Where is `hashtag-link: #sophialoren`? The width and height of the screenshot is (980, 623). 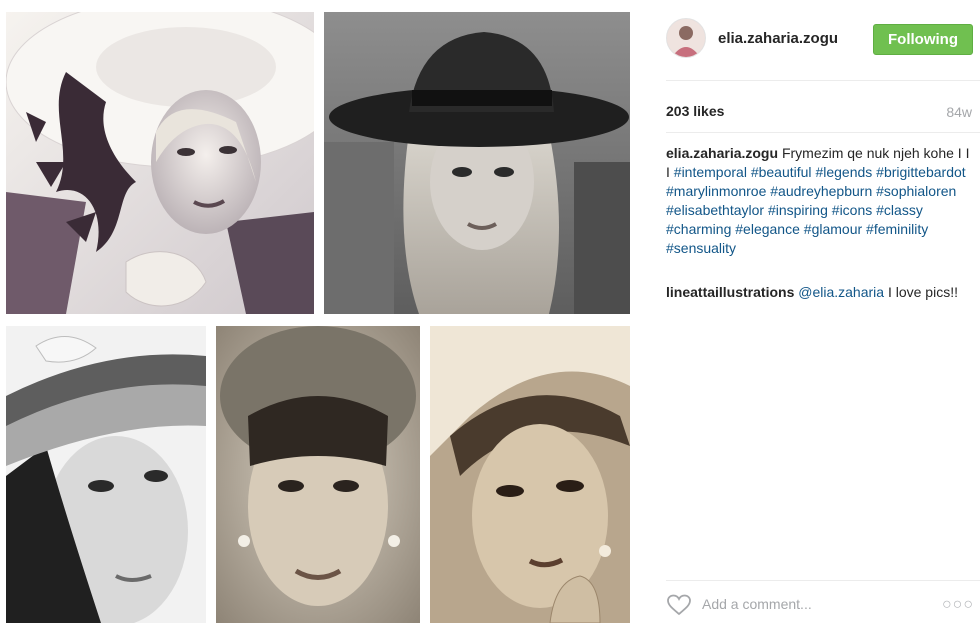 hashtag-link: #sophialoren is located at coordinates (916, 191).